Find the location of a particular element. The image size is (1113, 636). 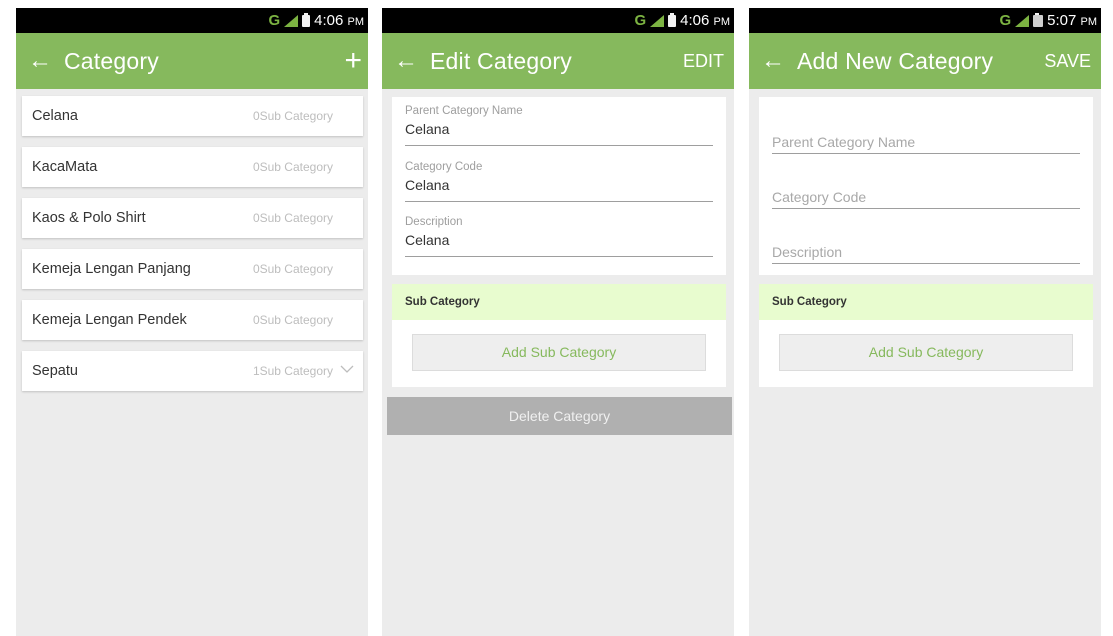

category-name: KacaMata is located at coordinates (65, 167).